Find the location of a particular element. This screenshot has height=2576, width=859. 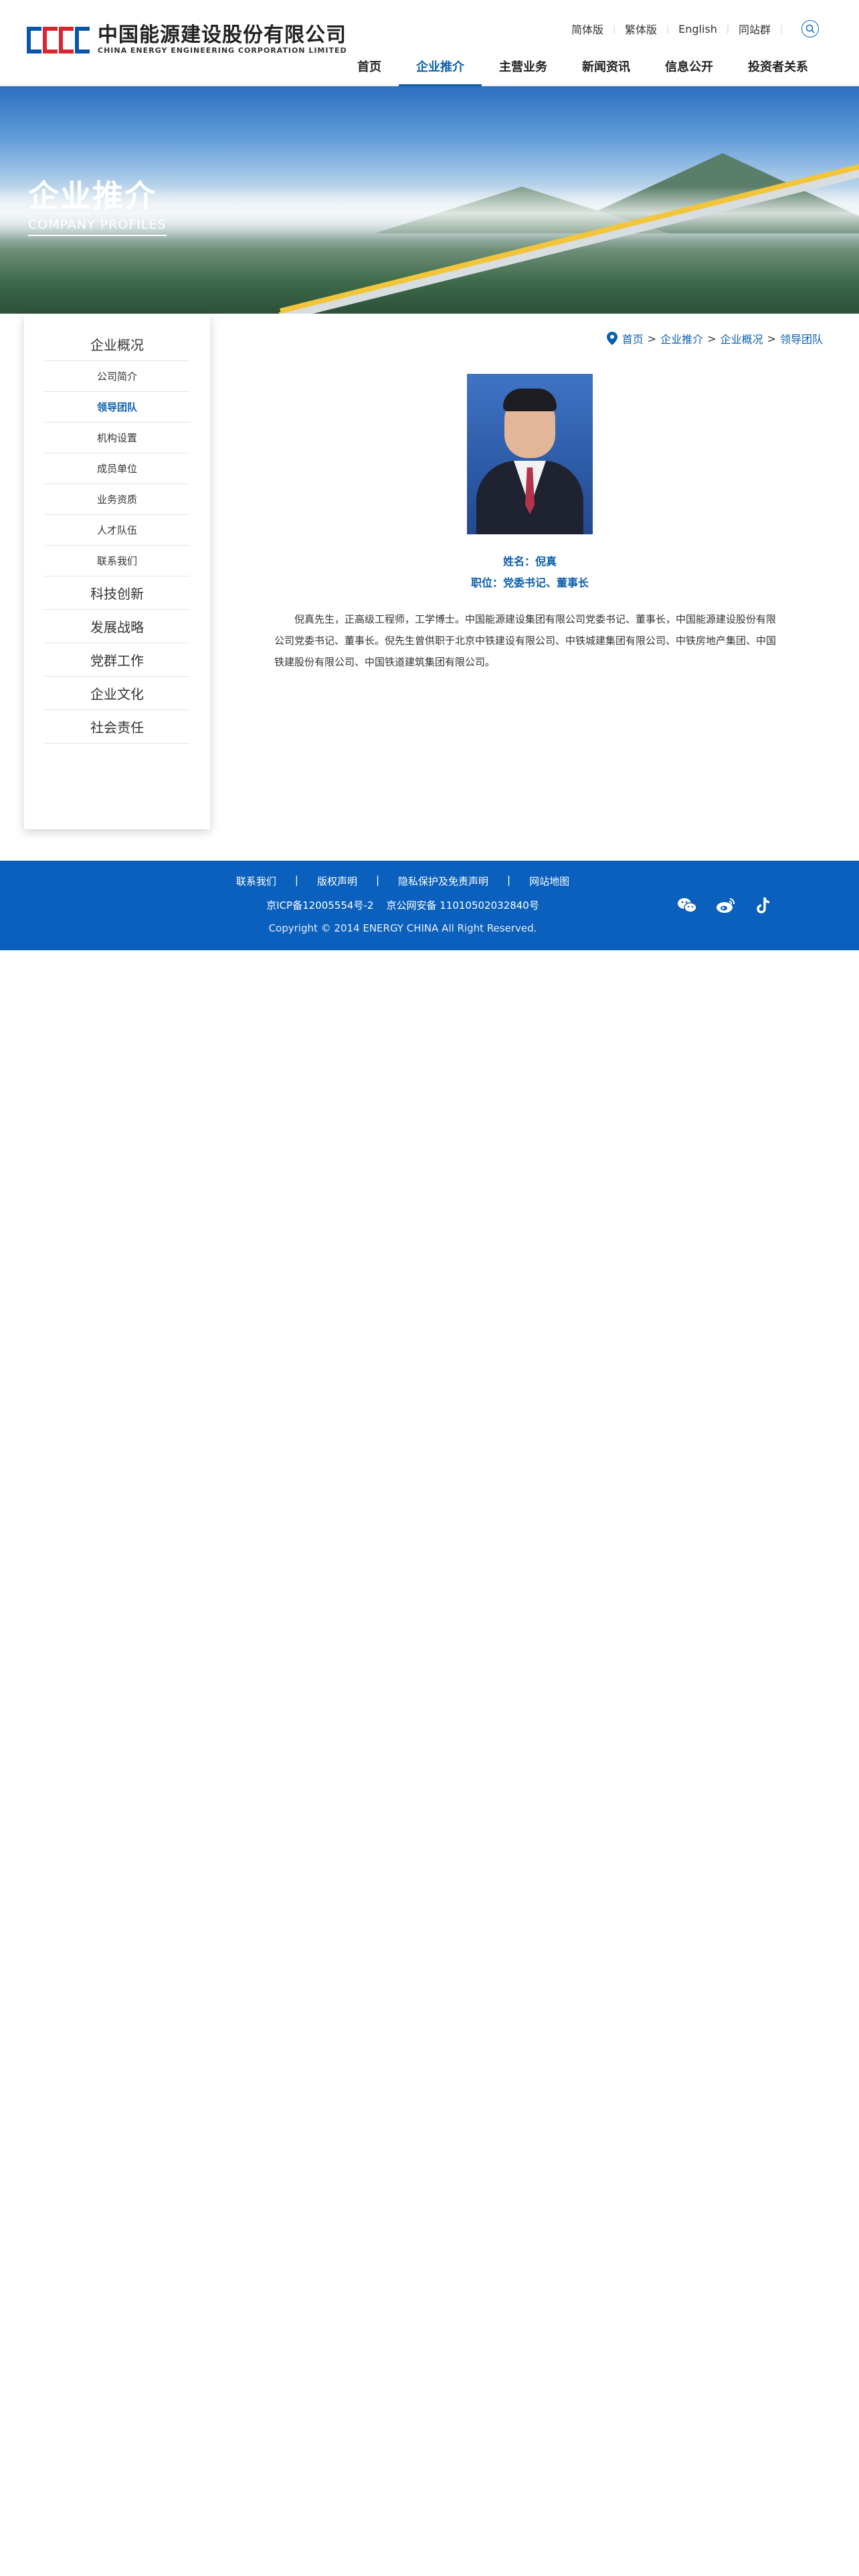

search-button is located at coordinates (810, 28).